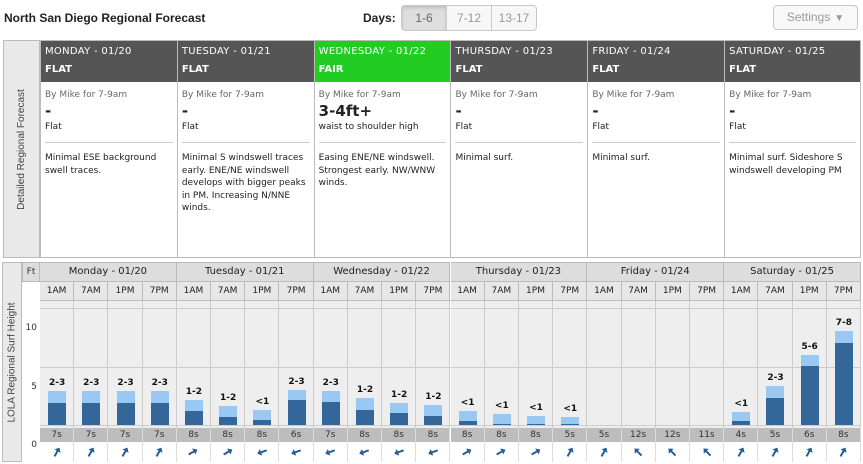 This screenshot has width=863, height=464. Describe the element at coordinates (656, 52) in the screenshot. I see `forecast-date: FRIDAY - 01/24` at that location.